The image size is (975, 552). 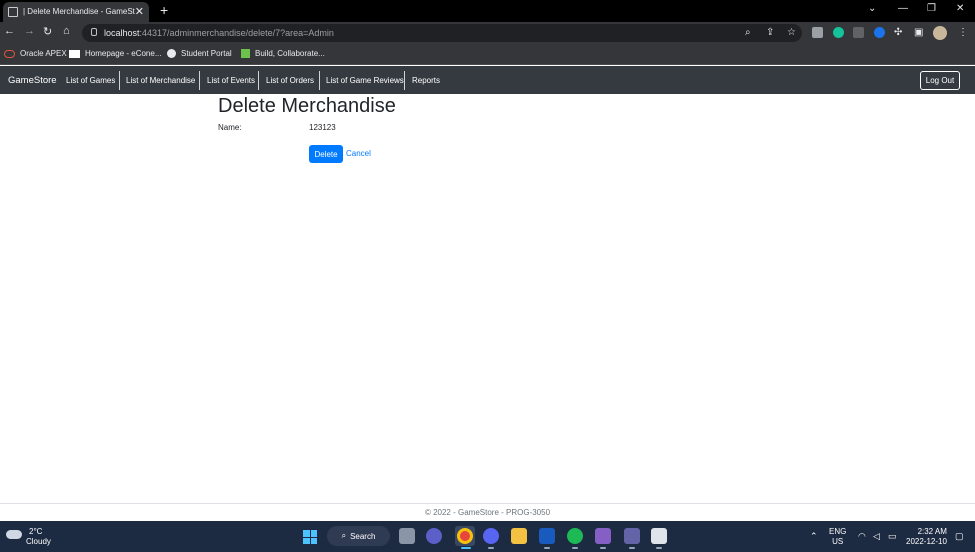 What do you see at coordinates (290, 80) in the screenshot?
I see `nav-list-of-orders: List of Orders` at bounding box center [290, 80].